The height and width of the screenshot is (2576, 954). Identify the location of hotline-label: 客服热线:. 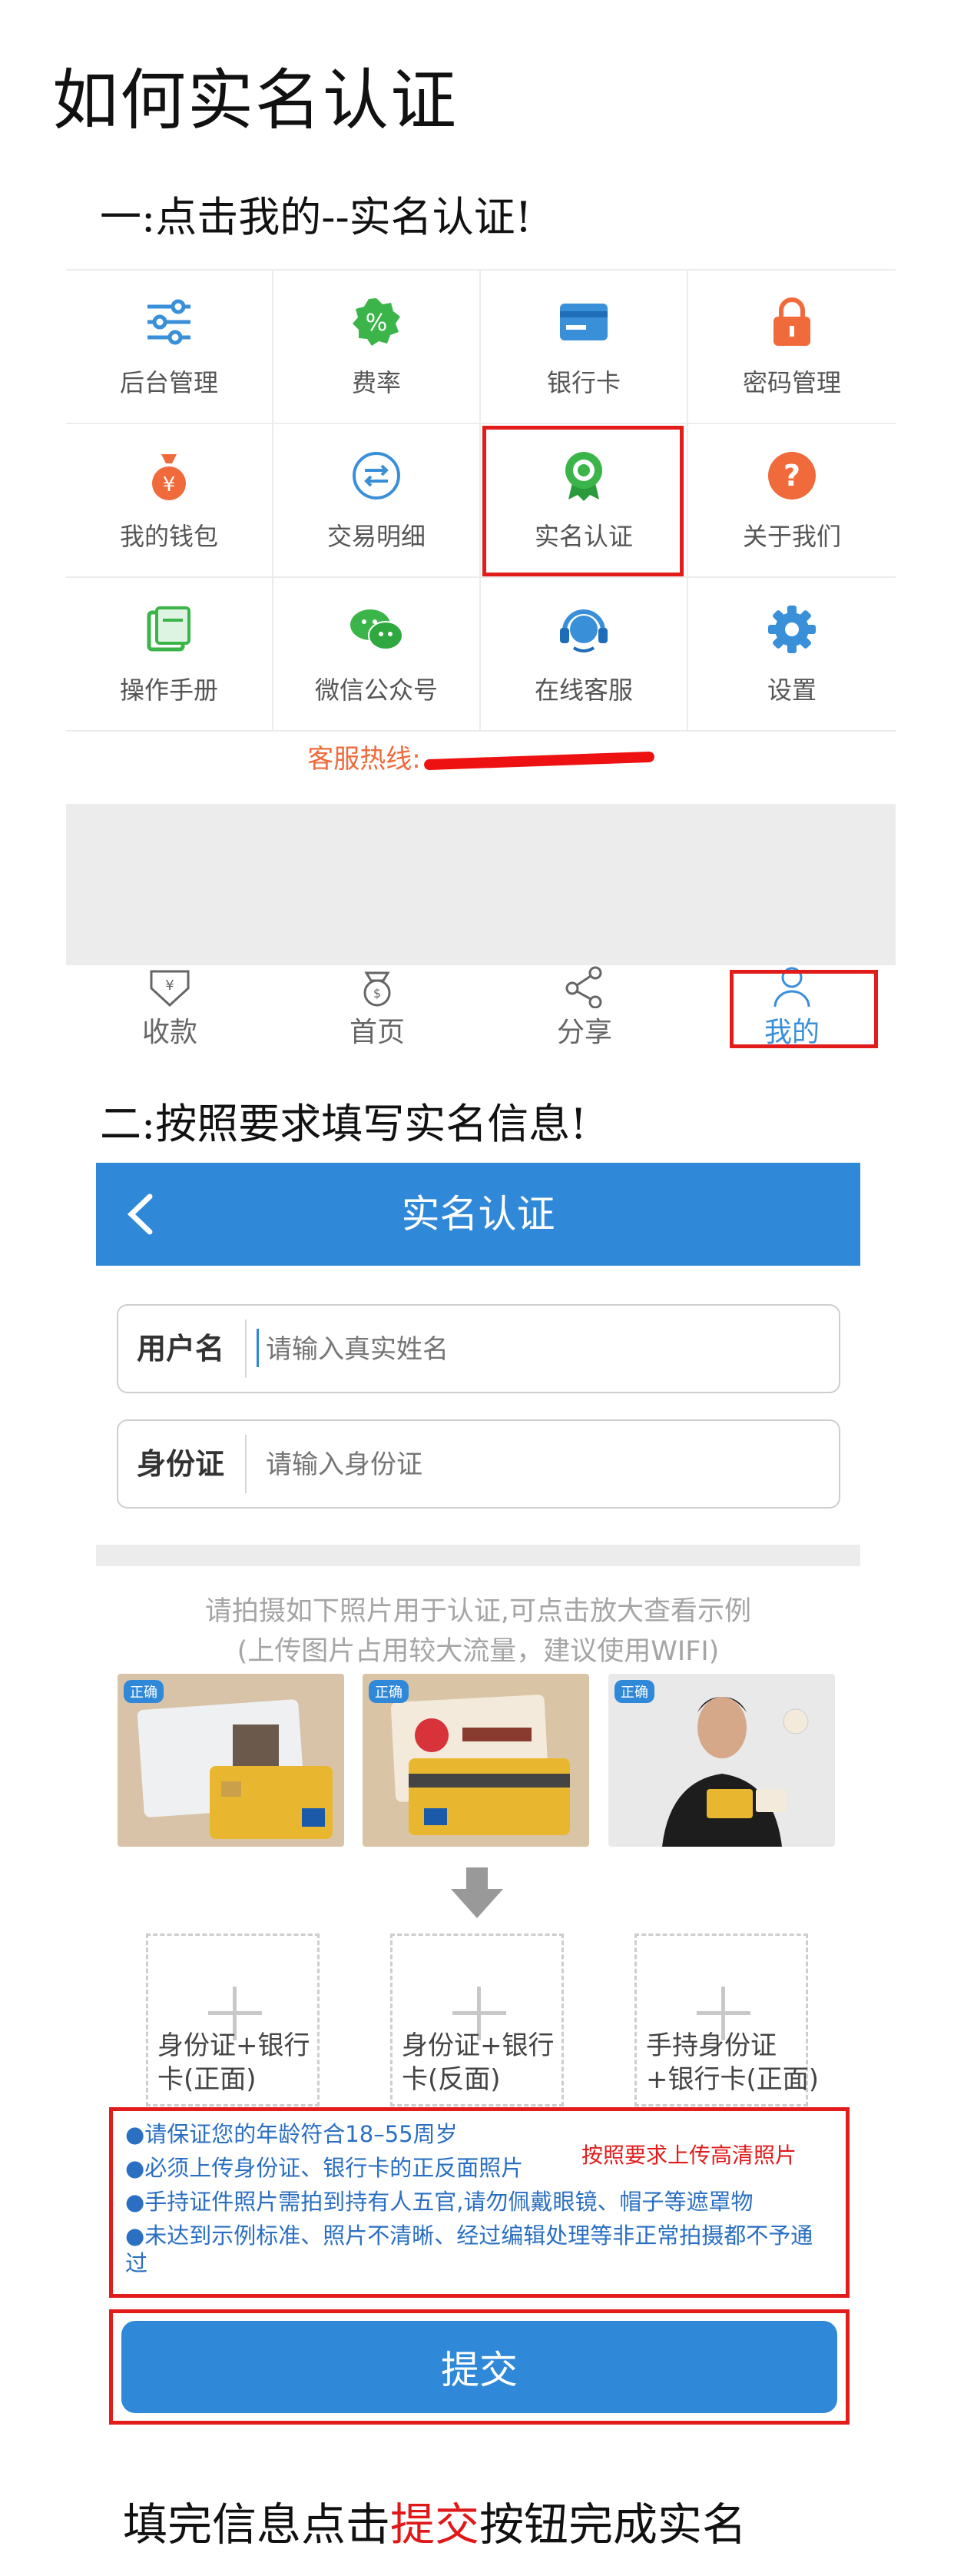
(364, 759).